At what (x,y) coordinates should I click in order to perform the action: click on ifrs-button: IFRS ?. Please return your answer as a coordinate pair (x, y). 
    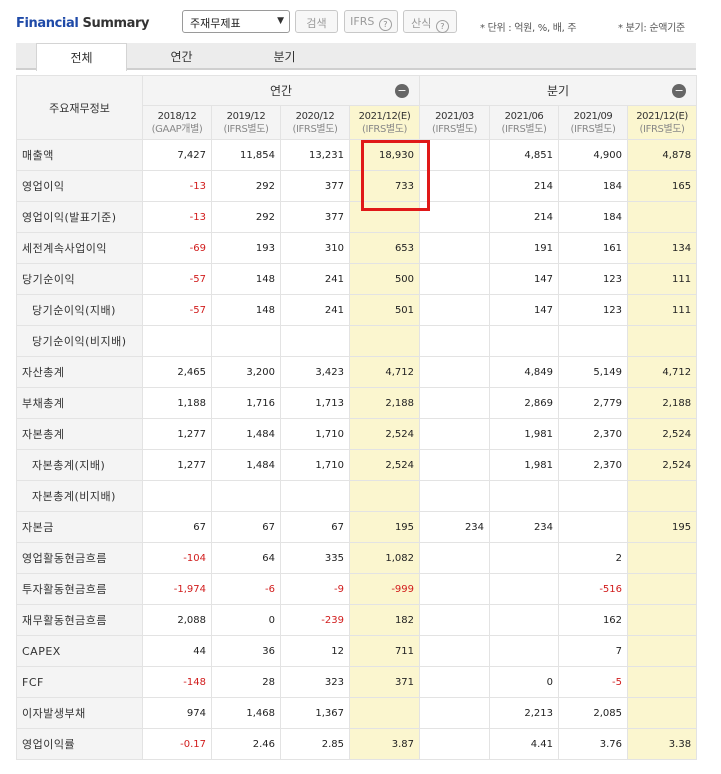
    Looking at the image, I should click on (371, 21).